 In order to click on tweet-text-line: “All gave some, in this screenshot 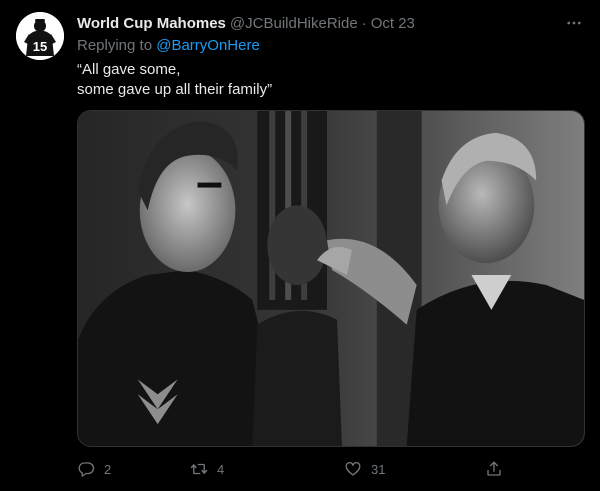, I will do `click(129, 69)`.